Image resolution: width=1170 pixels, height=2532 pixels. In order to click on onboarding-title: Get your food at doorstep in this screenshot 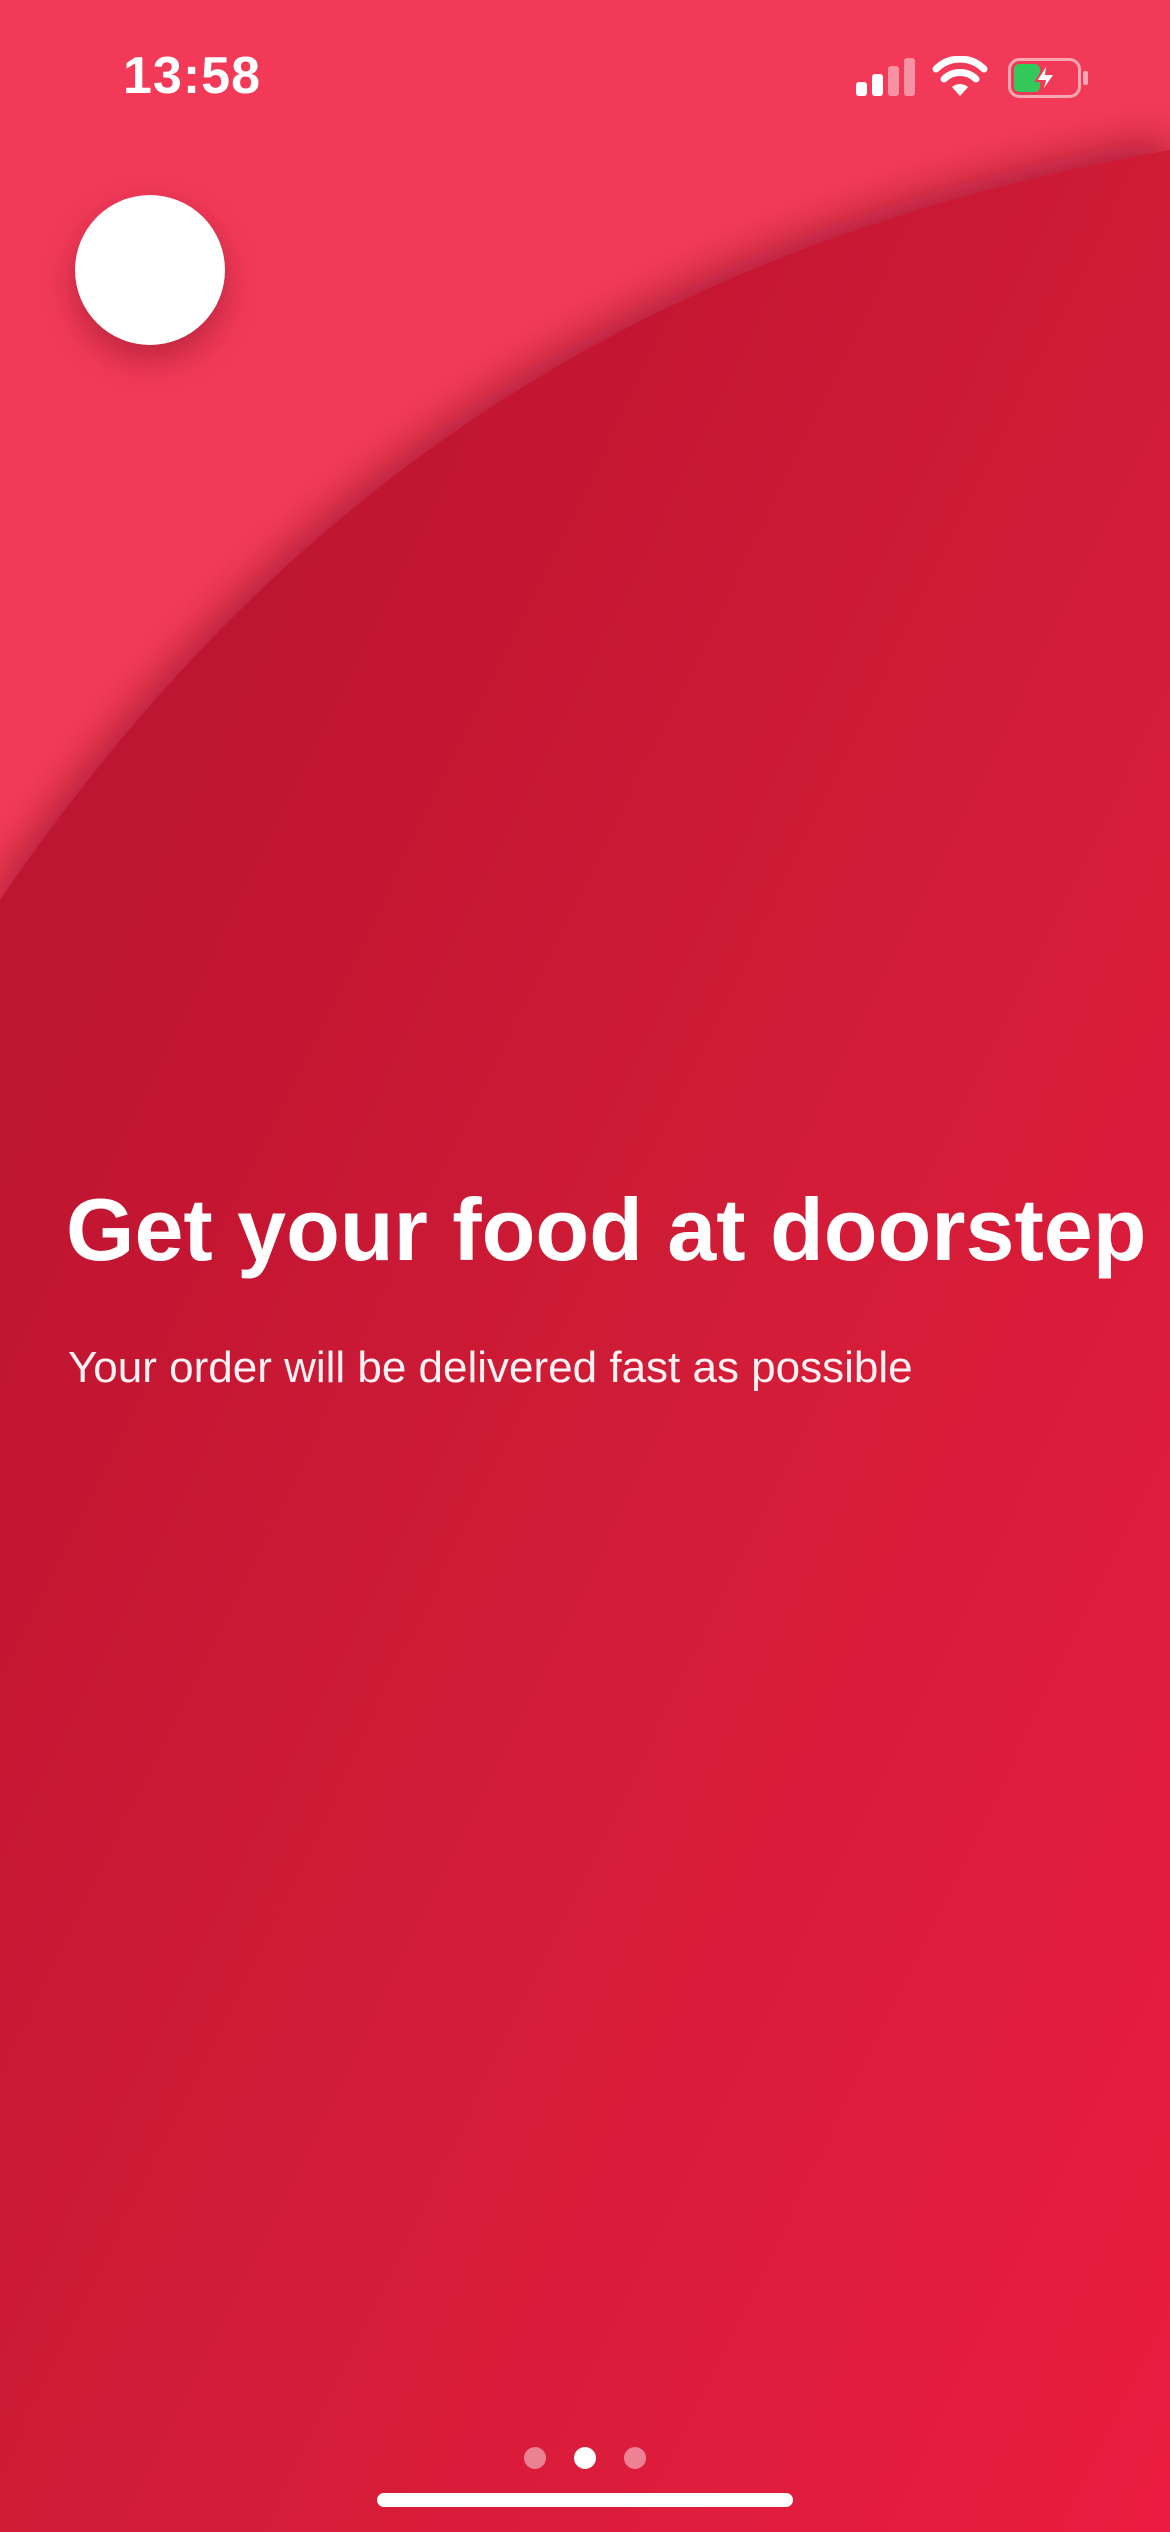, I will do `click(606, 1229)`.